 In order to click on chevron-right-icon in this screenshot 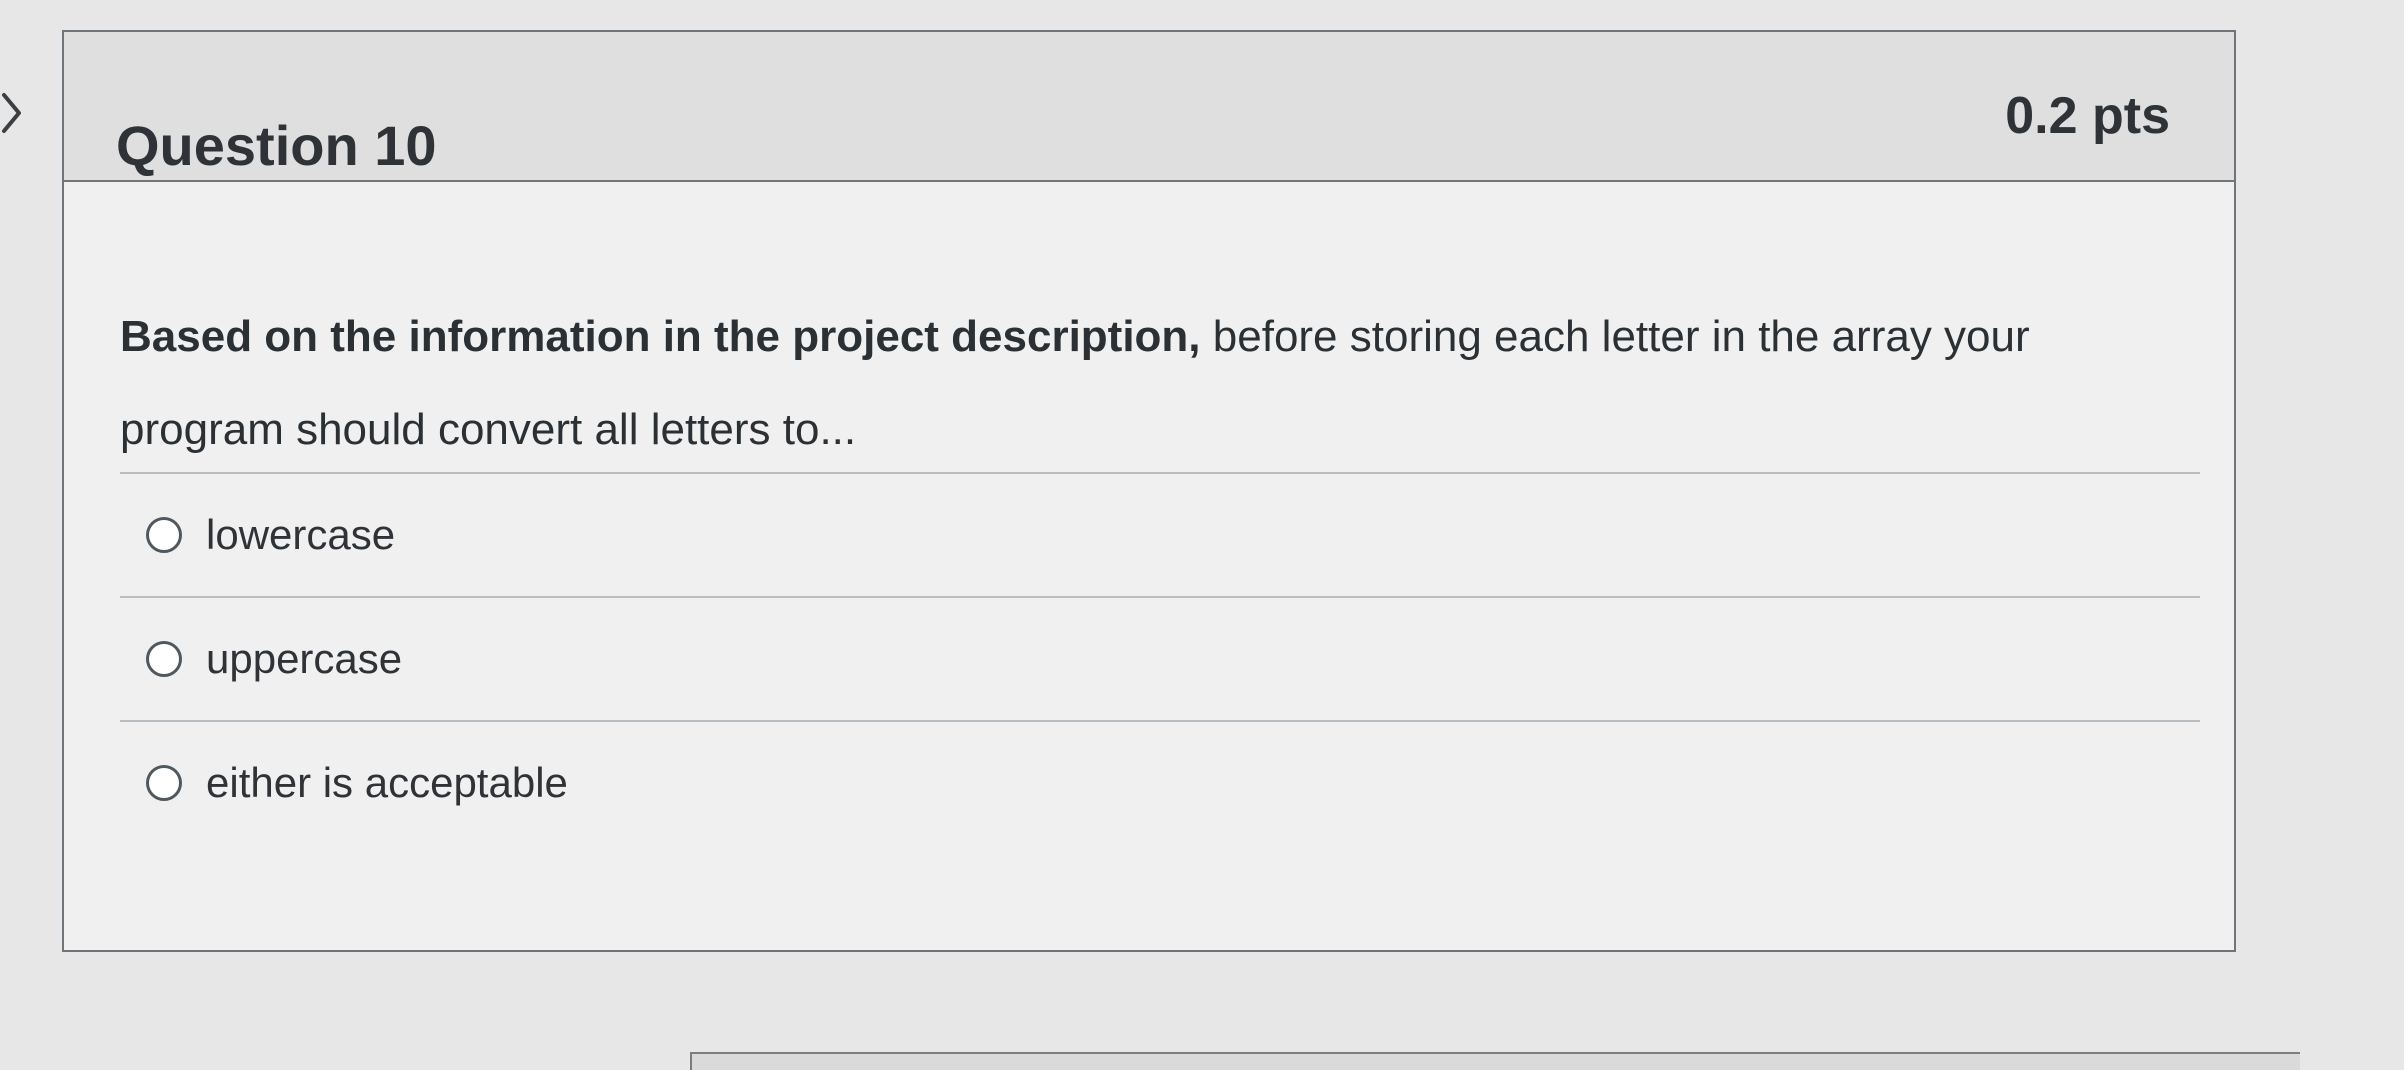, I will do `click(12, 113)`.